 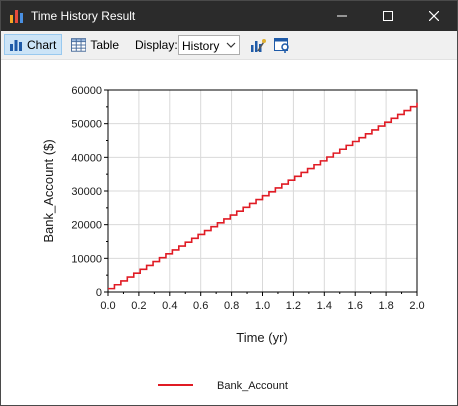 I want to click on display-select-value: History, so click(x=201, y=46).